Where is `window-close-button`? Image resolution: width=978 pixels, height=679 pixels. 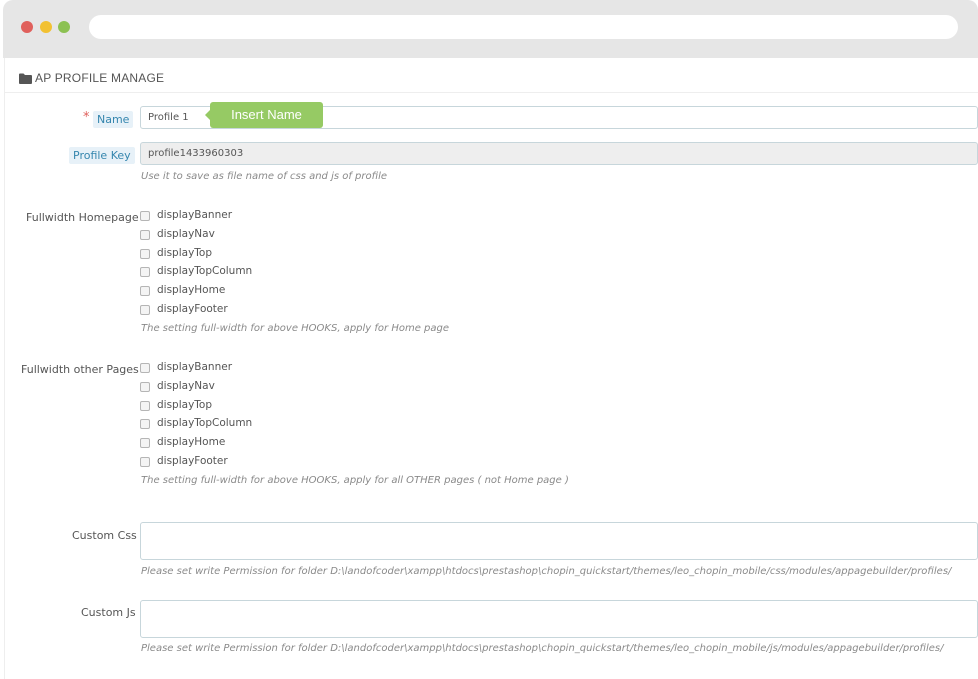 window-close-button is located at coordinates (27, 27).